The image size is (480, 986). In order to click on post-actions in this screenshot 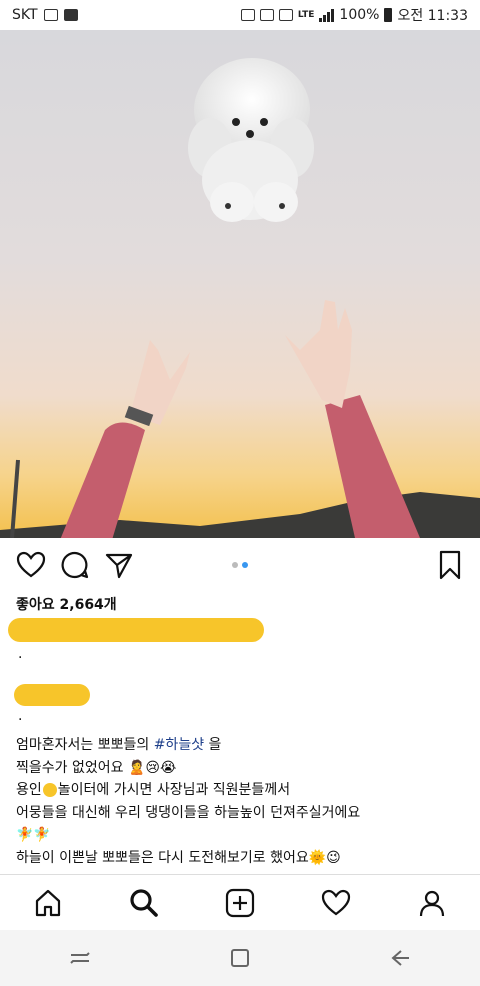, I will do `click(240, 565)`.